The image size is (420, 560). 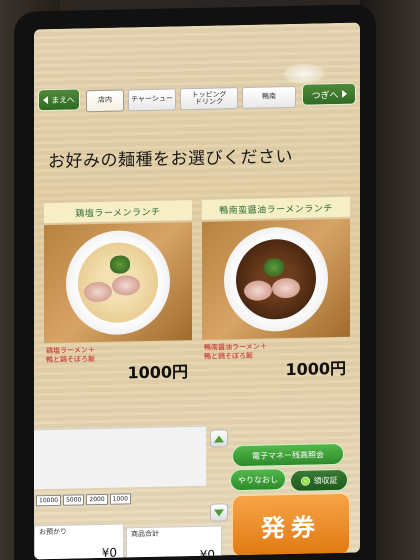 I want to click on total-value: ¥0, so click(x=207, y=553).